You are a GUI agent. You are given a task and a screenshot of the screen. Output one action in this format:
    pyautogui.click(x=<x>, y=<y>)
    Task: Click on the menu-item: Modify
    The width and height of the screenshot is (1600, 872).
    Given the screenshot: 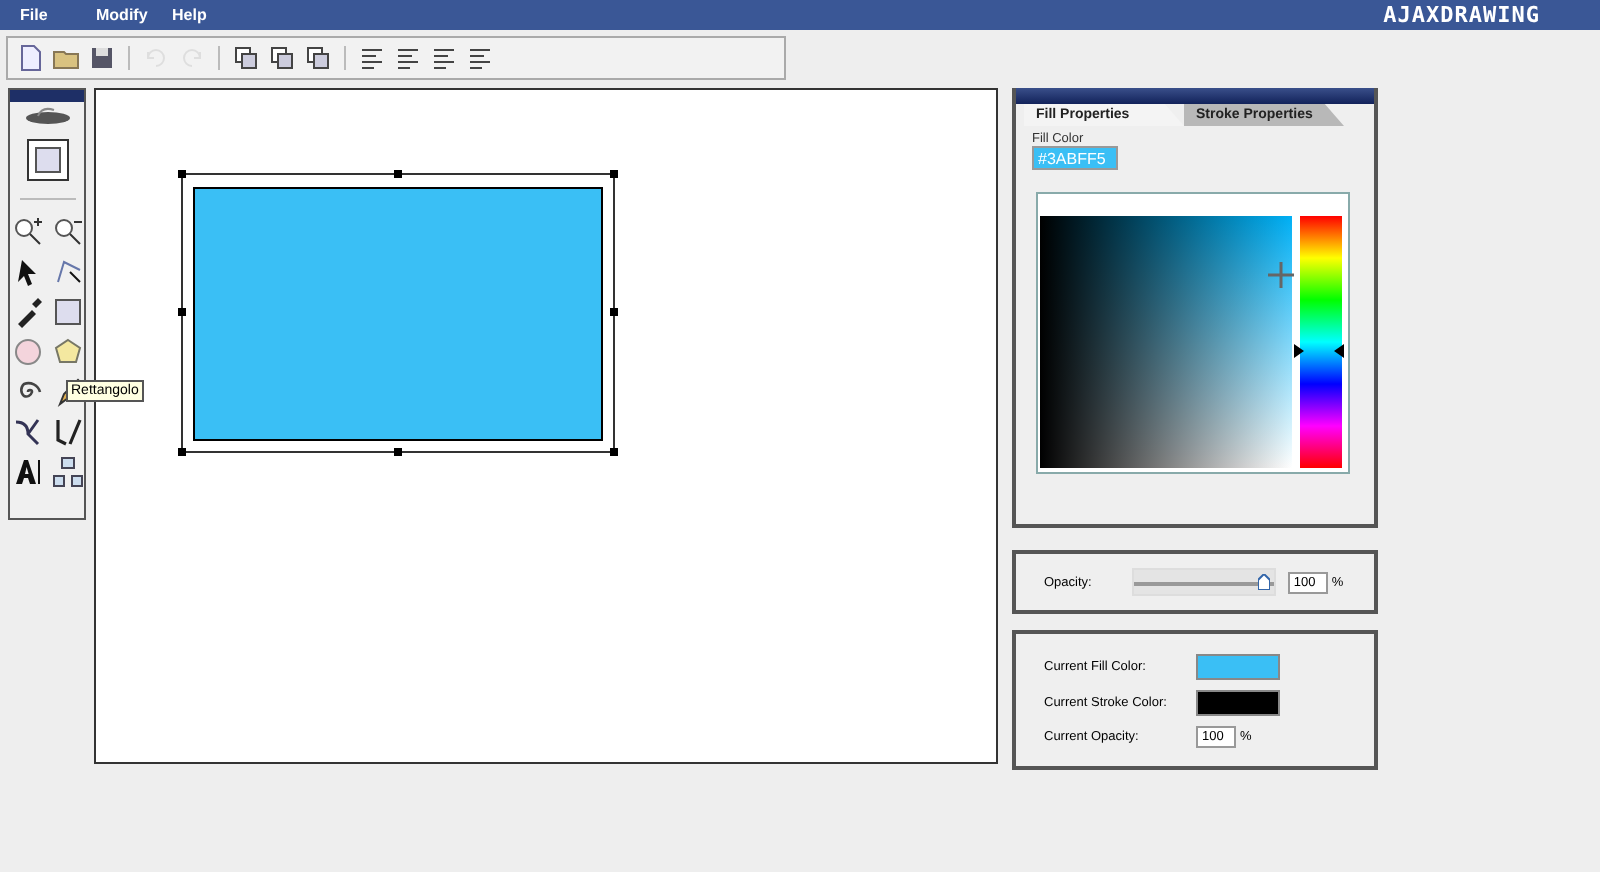 What is the action you would take?
    pyautogui.click(x=134, y=15)
    